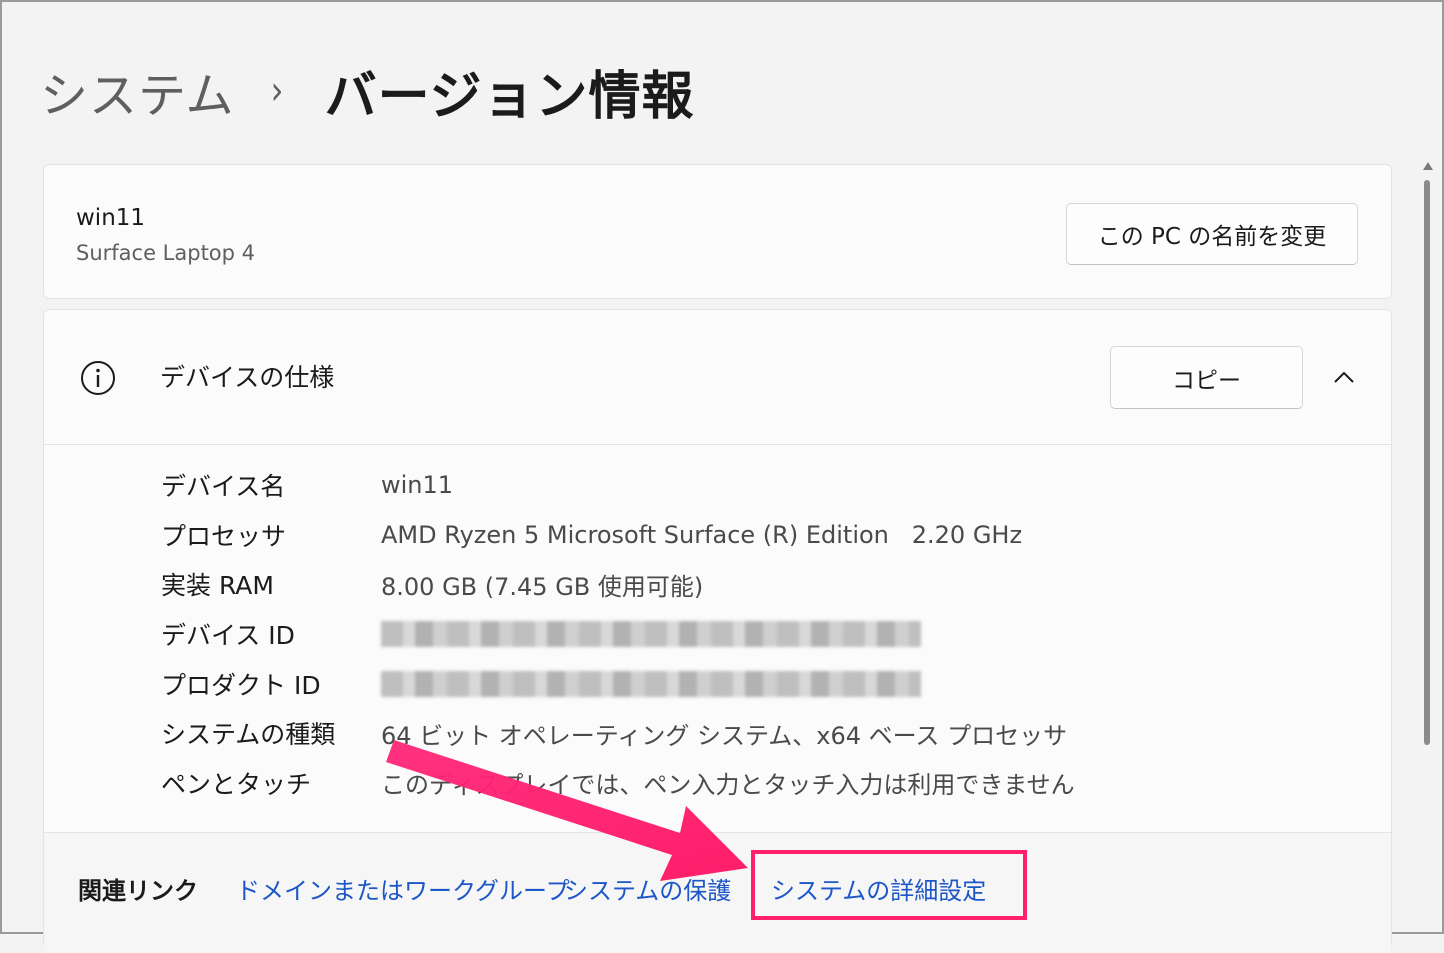 The height and width of the screenshot is (953, 1444). What do you see at coordinates (717, 231) in the screenshot?
I see `pc-info-card: win11 Surface Laptop 4 この PC の名前を変更` at bounding box center [717, 231].